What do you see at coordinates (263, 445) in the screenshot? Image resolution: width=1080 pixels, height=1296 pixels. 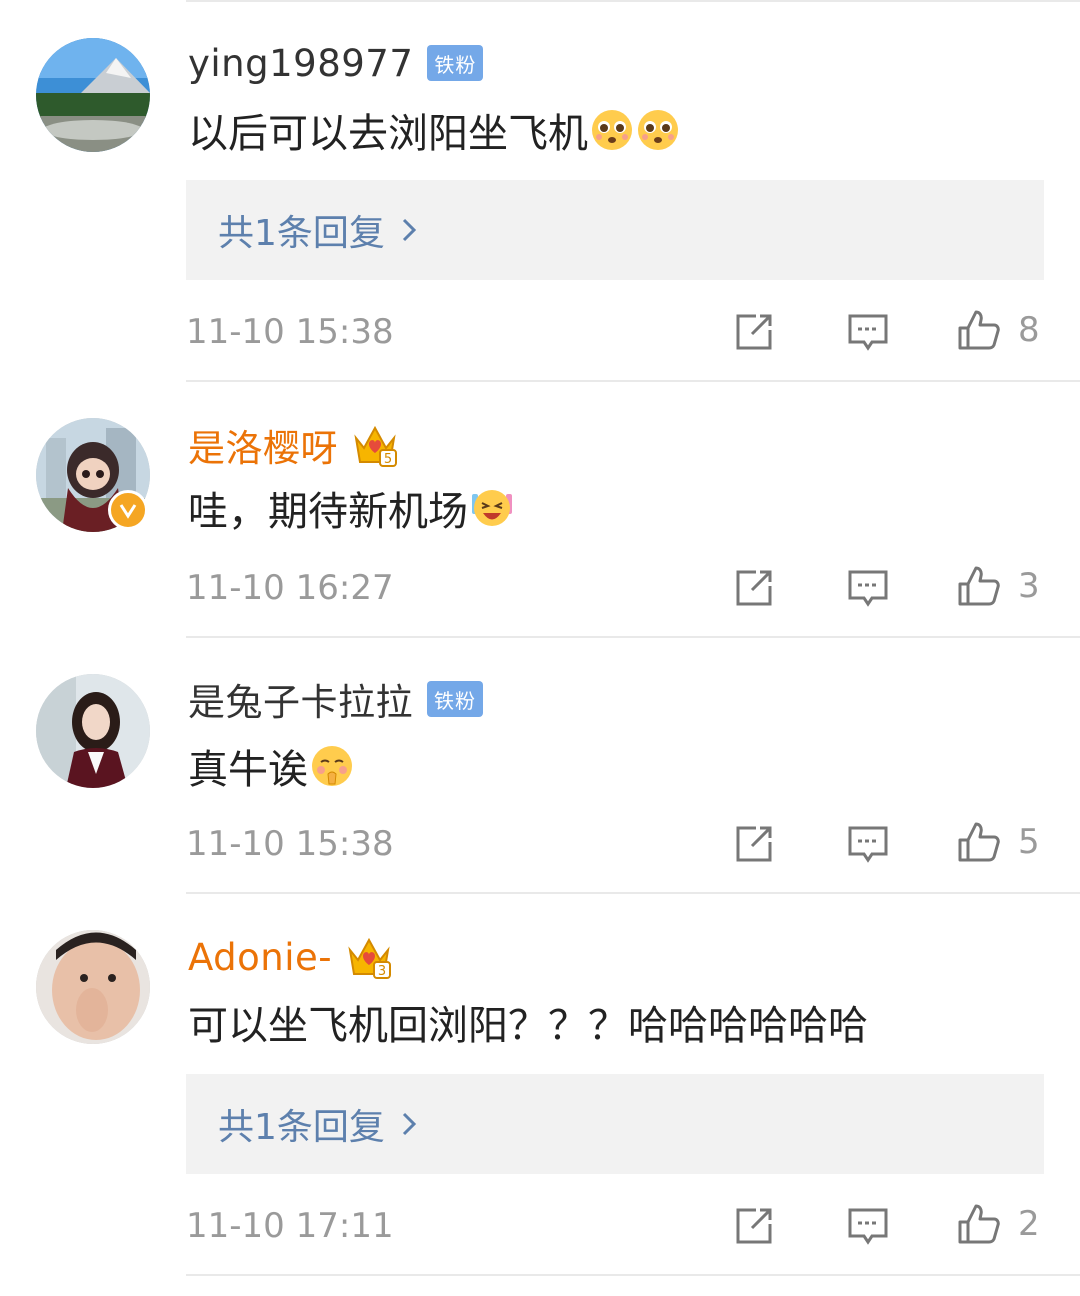 I see `username: 是洛樱呀` at bounding box center [263, 445].